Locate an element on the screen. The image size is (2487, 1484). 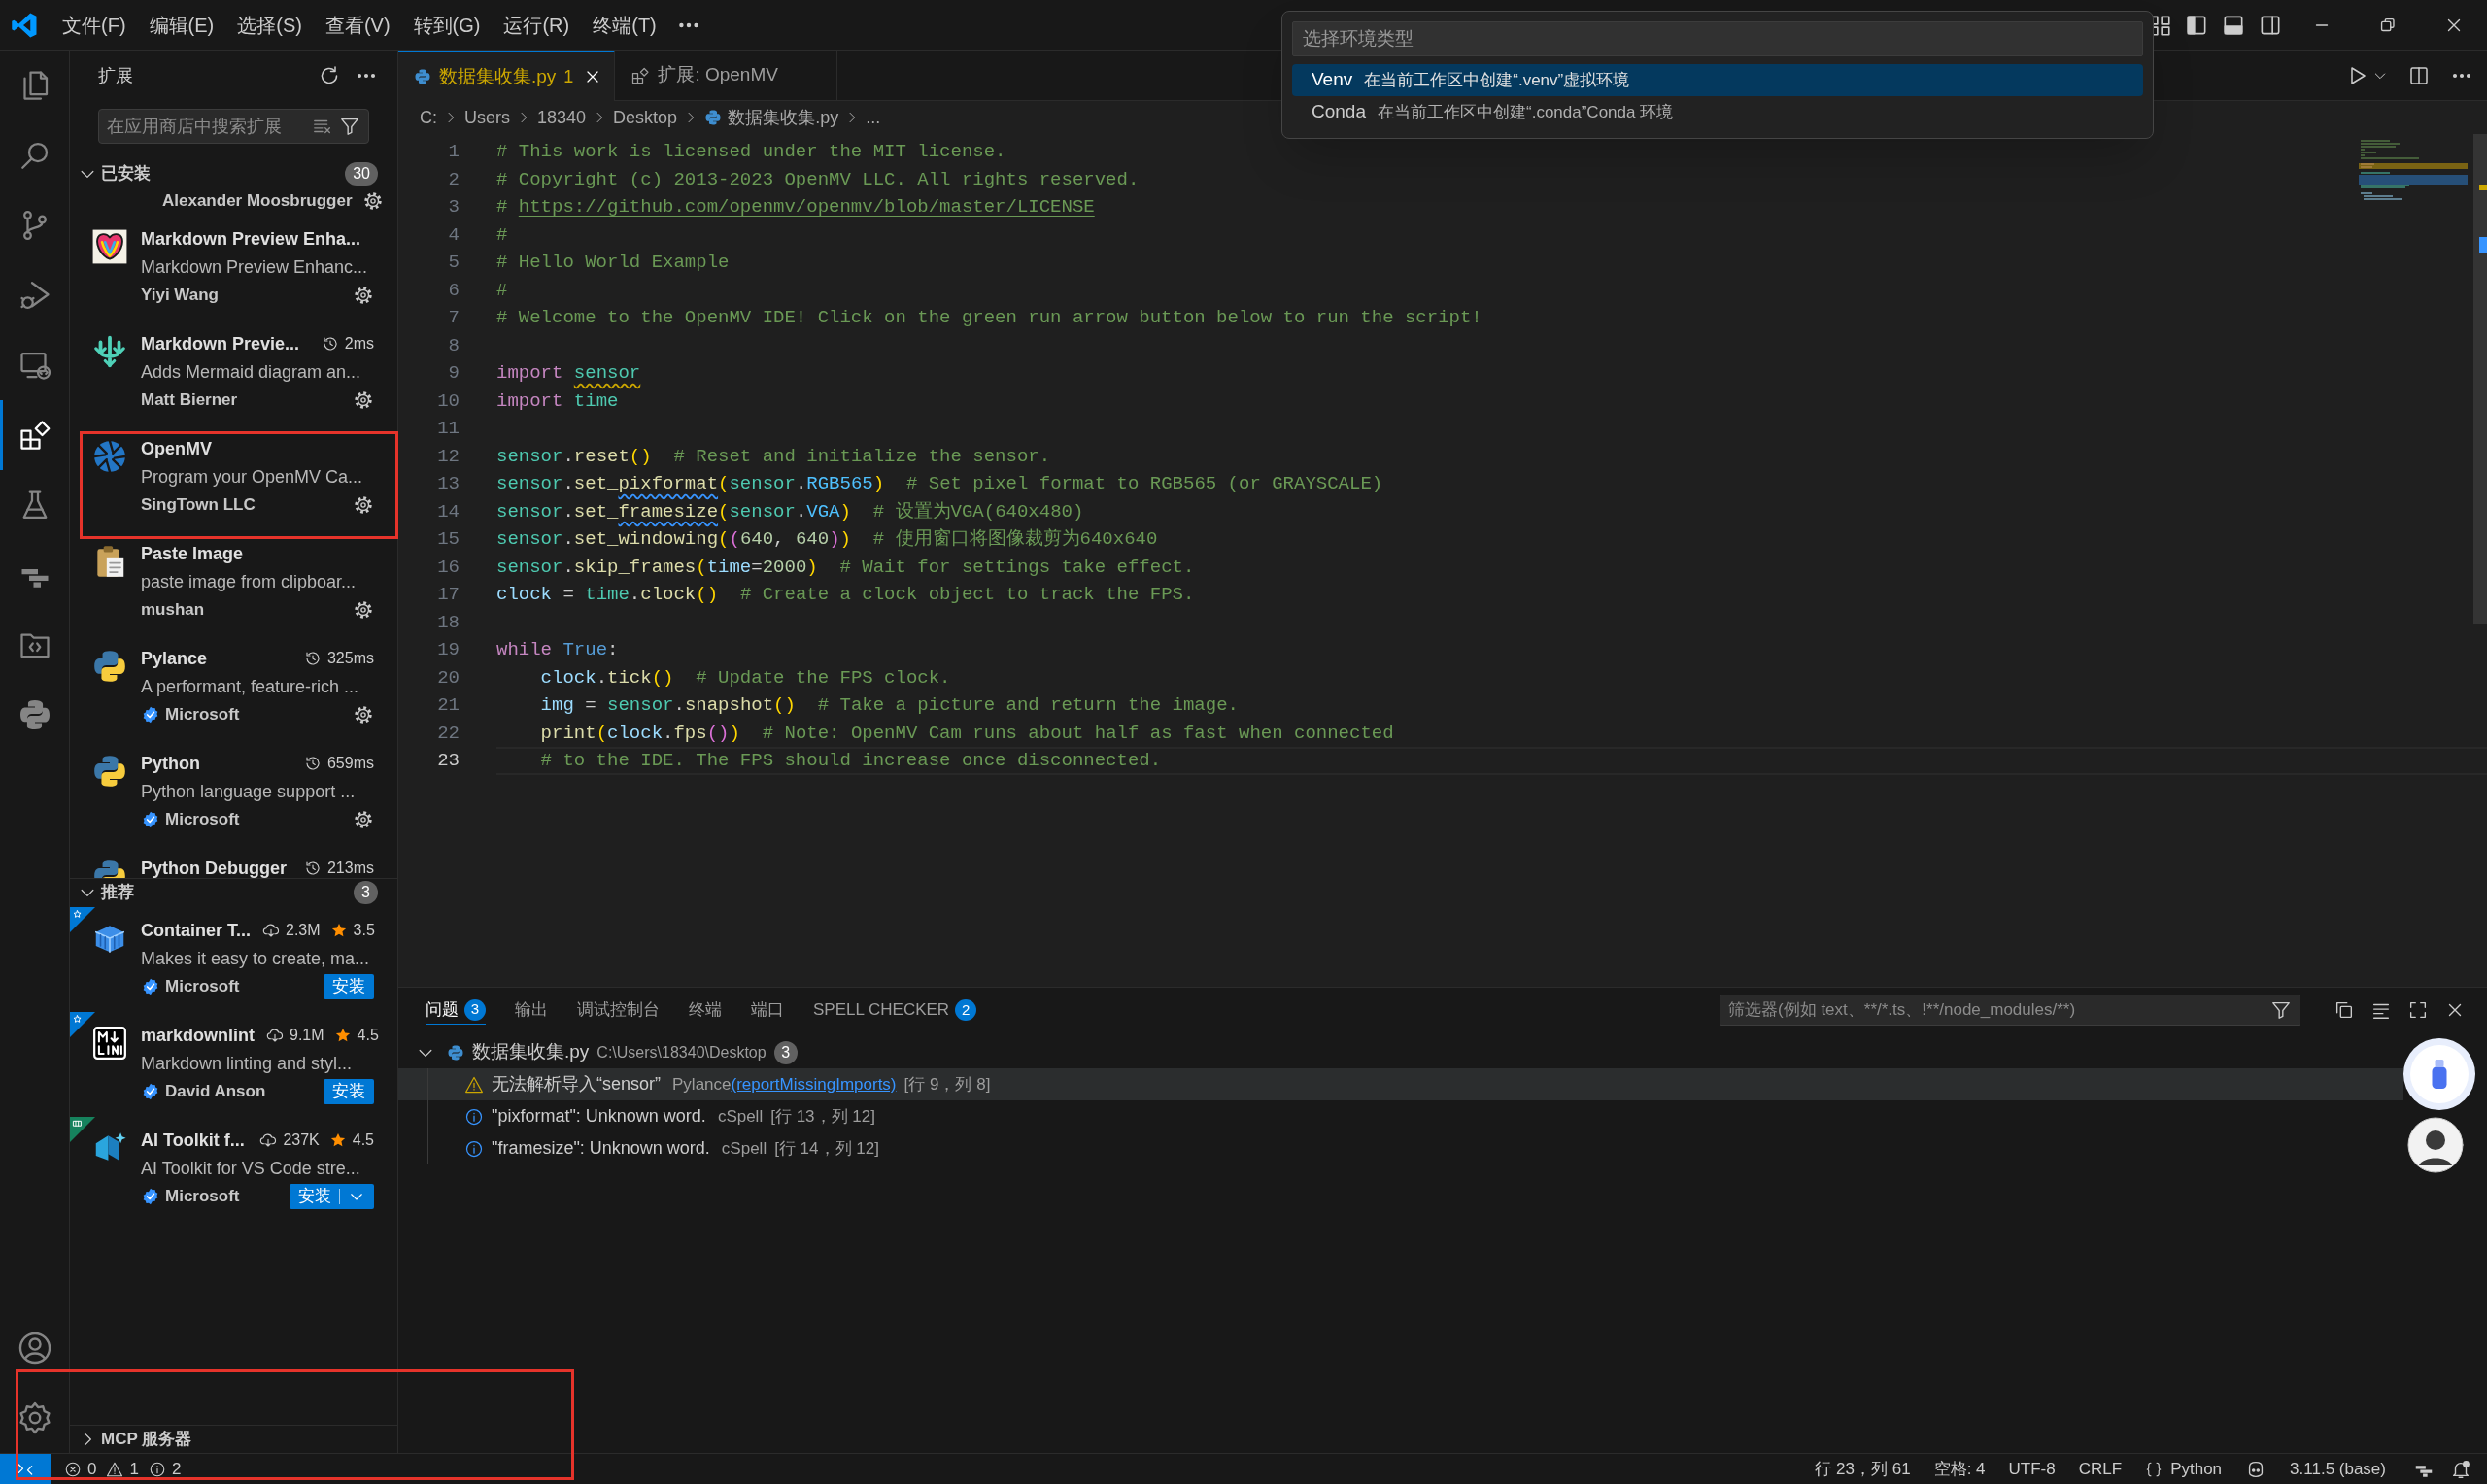
aperture-icon is located at coordinates (109, 457).